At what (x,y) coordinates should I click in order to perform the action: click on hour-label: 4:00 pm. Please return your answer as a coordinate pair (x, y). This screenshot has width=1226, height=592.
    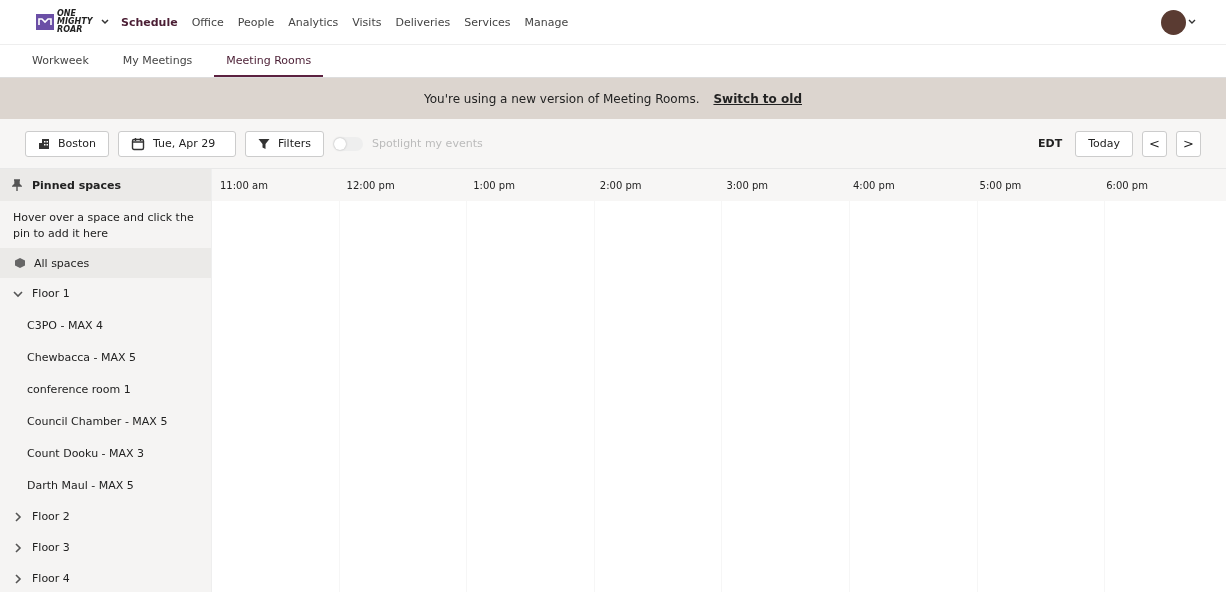
    Looking at the image, I should click on (874, 185).